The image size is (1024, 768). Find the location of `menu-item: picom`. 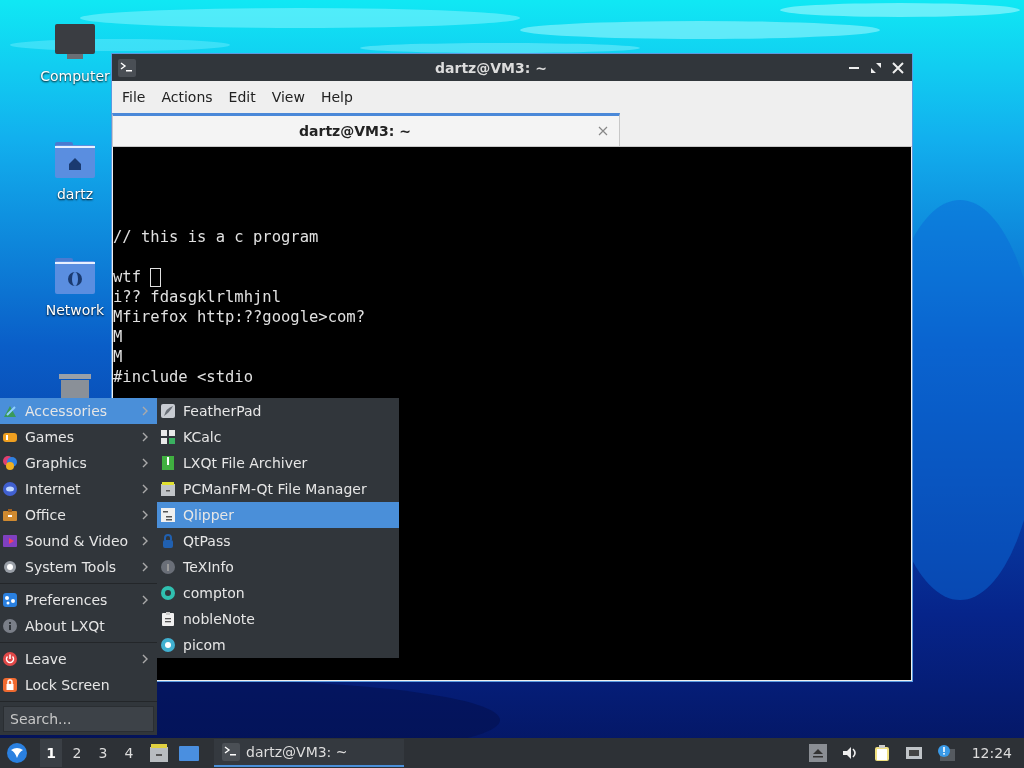

menu-item: picom is located at coordinates (278, 645).